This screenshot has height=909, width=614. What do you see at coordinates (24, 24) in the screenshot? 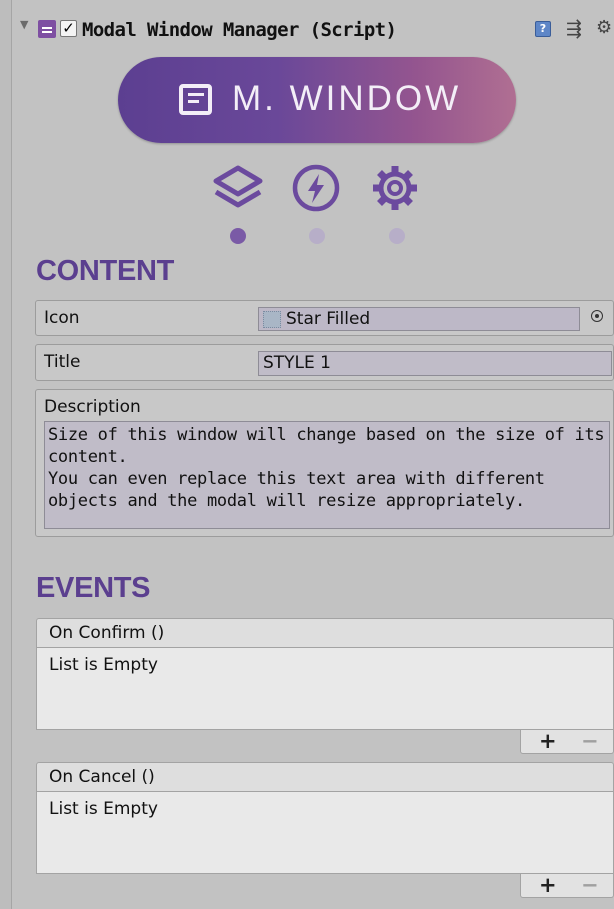
I see `foldout-arrow-icon: ▼` at bounding box center [24, 24].